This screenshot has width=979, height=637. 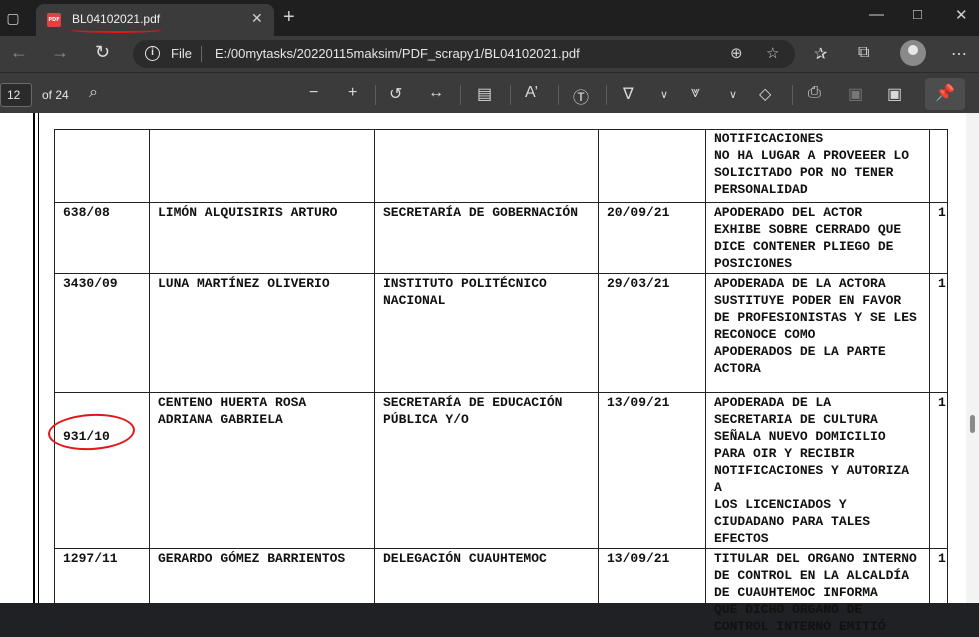 I want to click on page-total-label: of 24, so click(x=55, y=95).